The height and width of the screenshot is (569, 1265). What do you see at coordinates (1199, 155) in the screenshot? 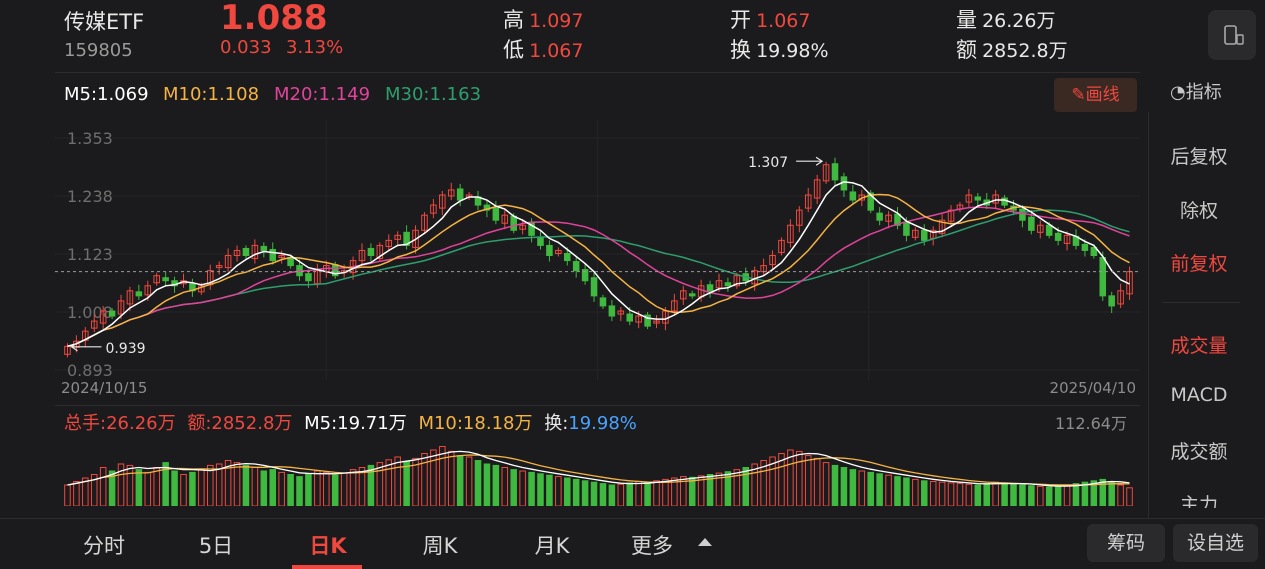
I see `sidebar-item-post-adjusted: 后复权` at bounding box center [1199, 155].